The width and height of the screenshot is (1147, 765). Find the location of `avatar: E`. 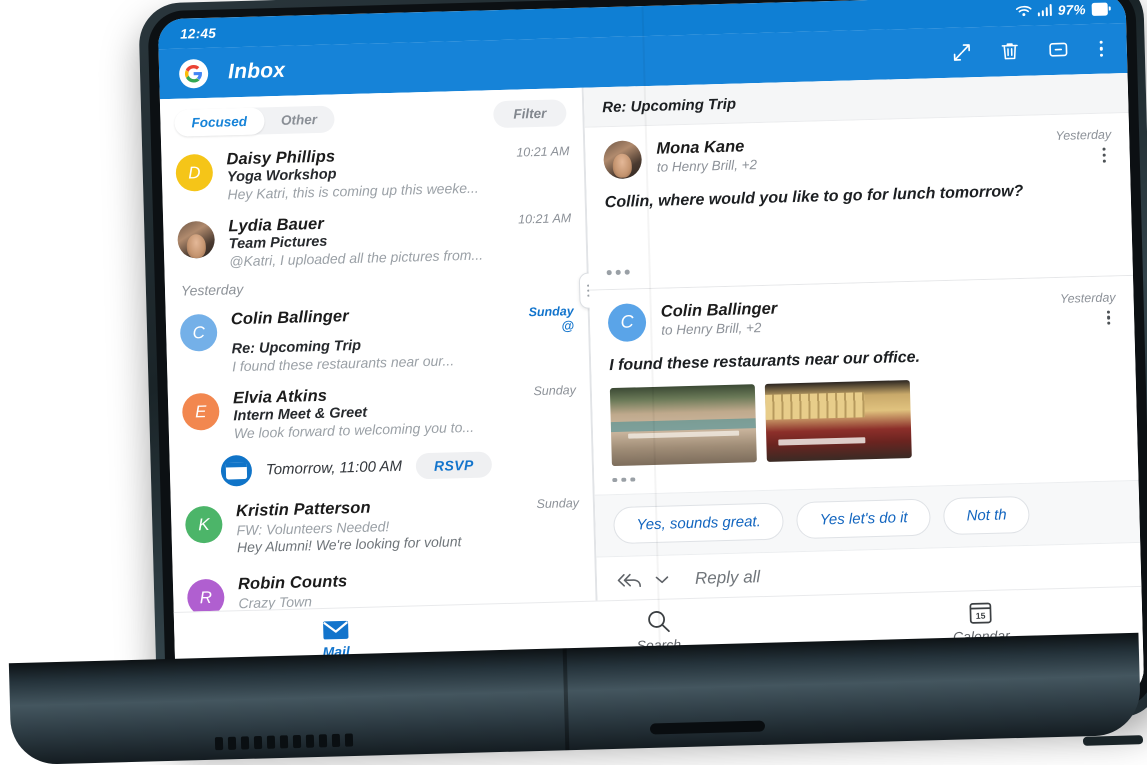

avatar: E is located at coordinates (200, 411).